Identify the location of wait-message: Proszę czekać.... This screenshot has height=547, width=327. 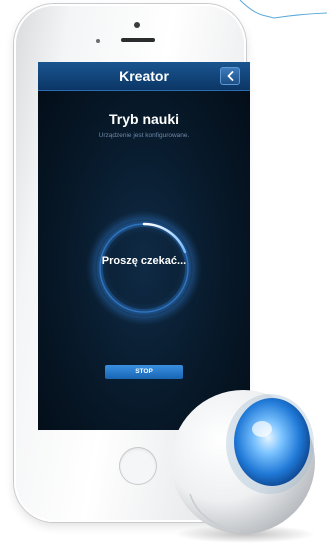
(144, 261).